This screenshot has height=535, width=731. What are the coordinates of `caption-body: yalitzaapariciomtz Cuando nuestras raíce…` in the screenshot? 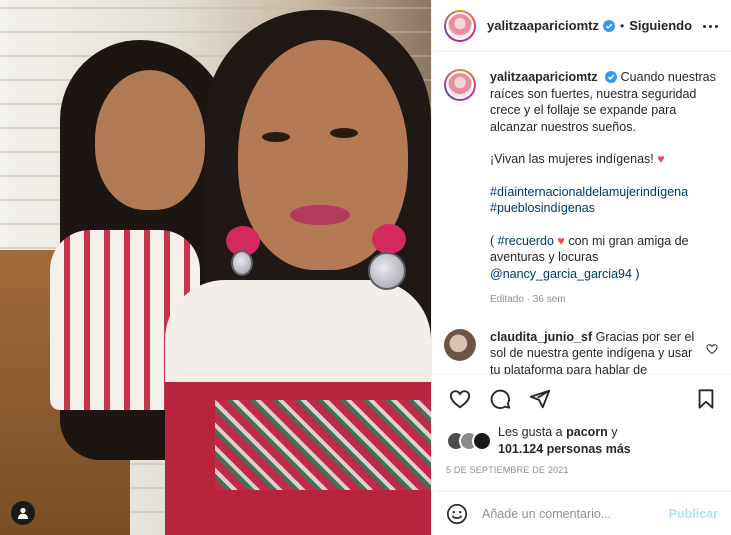 It's located at (603, 189).